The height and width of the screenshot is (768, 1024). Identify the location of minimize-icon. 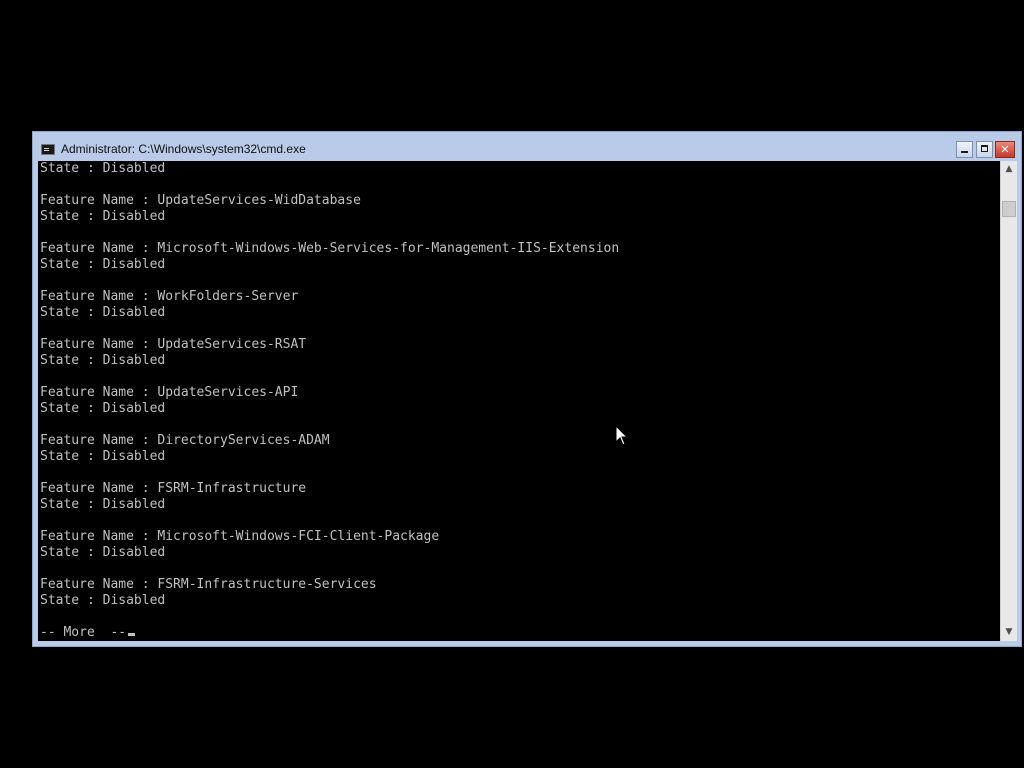
(964, 152).